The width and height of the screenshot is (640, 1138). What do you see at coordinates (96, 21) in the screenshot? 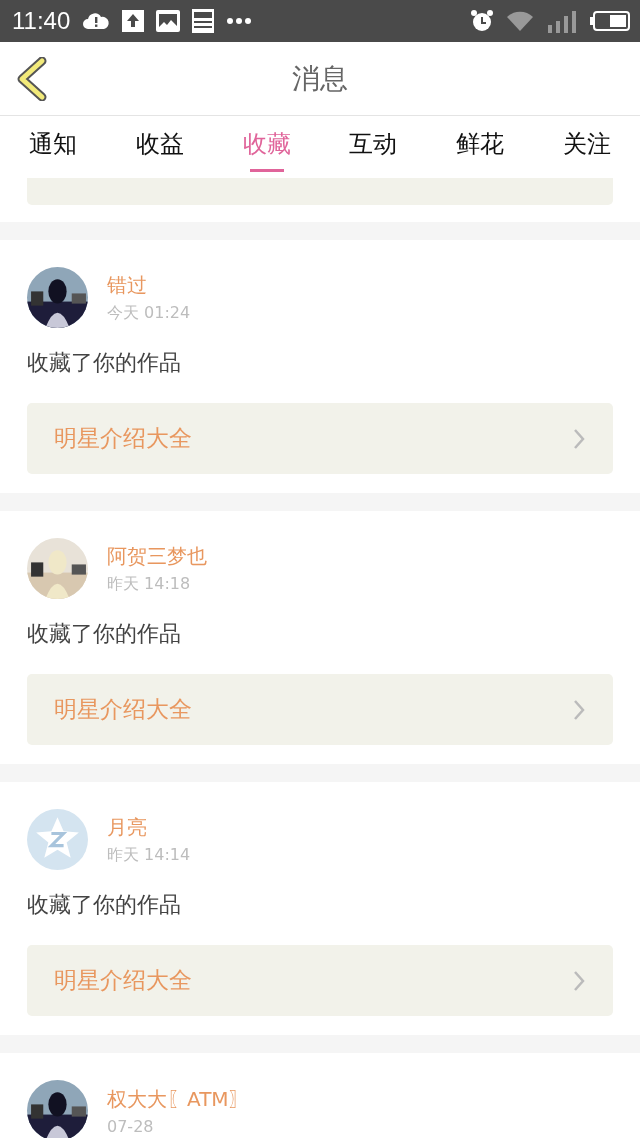
I see `cloud-alert-icon` at bounding box center [96, 21].